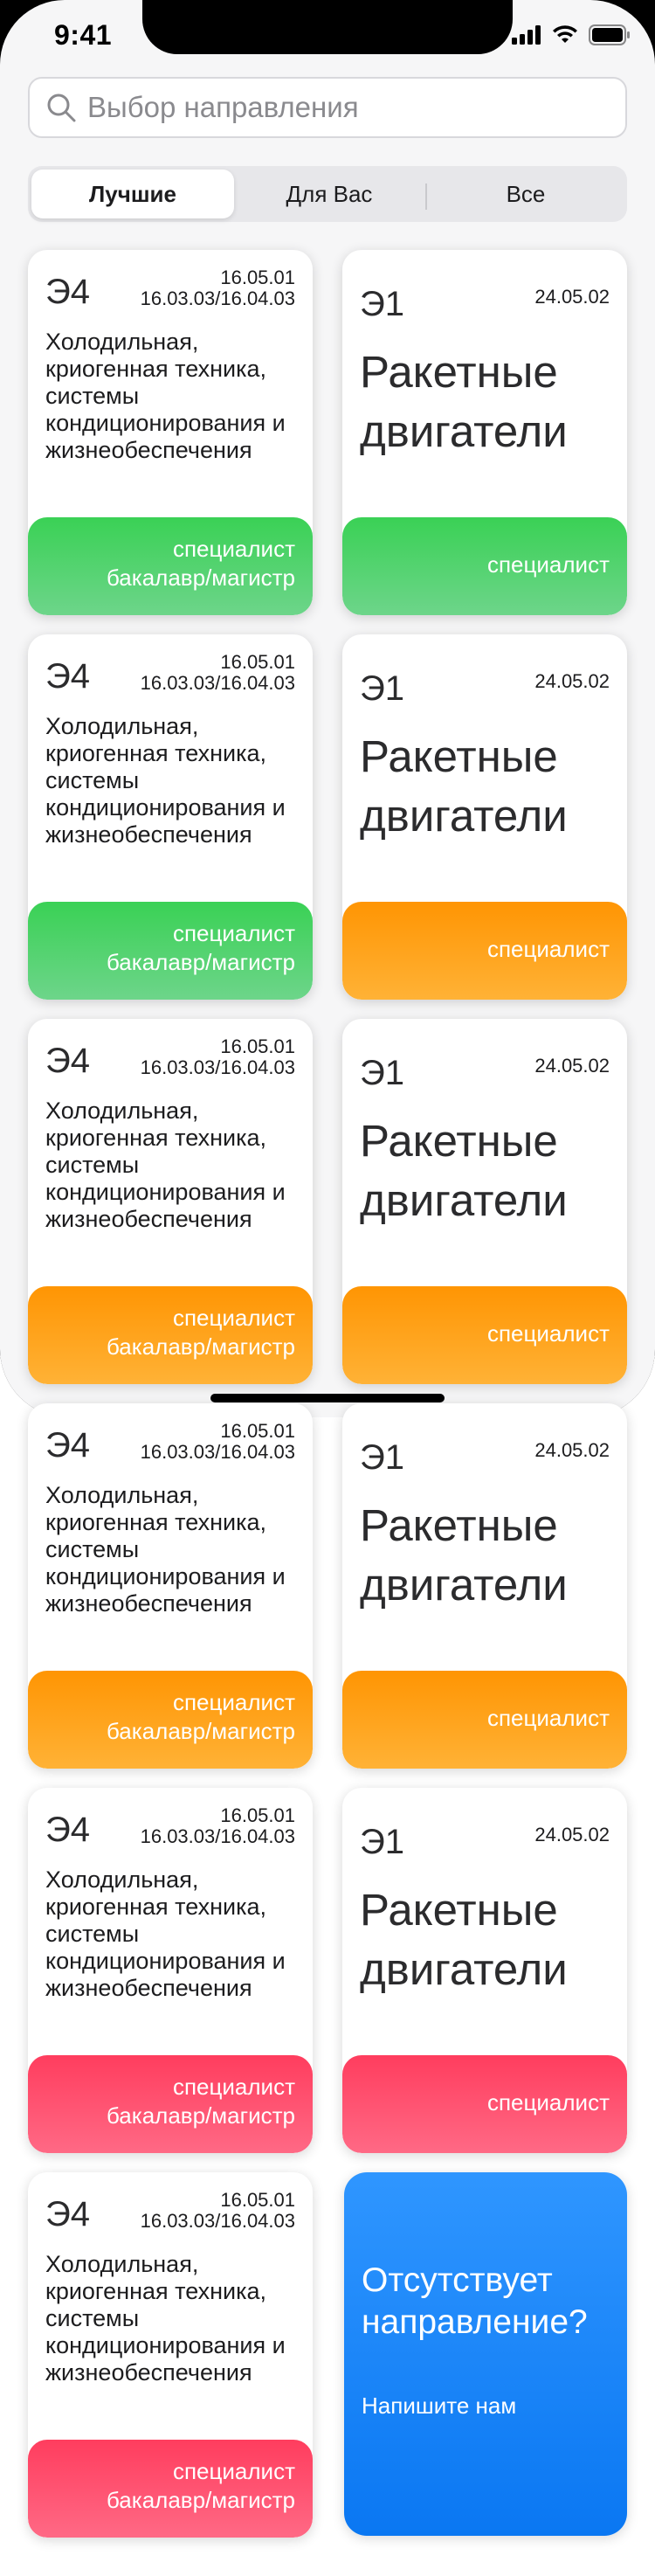  What do you see at coordinates (61, 107) in the screenshot?
I see `search-icon` at bounding box center [61, 107].